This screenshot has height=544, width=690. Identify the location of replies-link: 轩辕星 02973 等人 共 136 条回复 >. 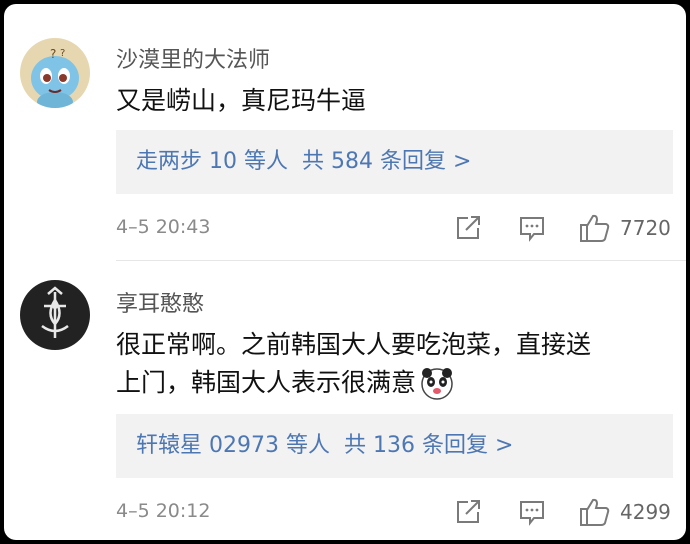
(394, 446).